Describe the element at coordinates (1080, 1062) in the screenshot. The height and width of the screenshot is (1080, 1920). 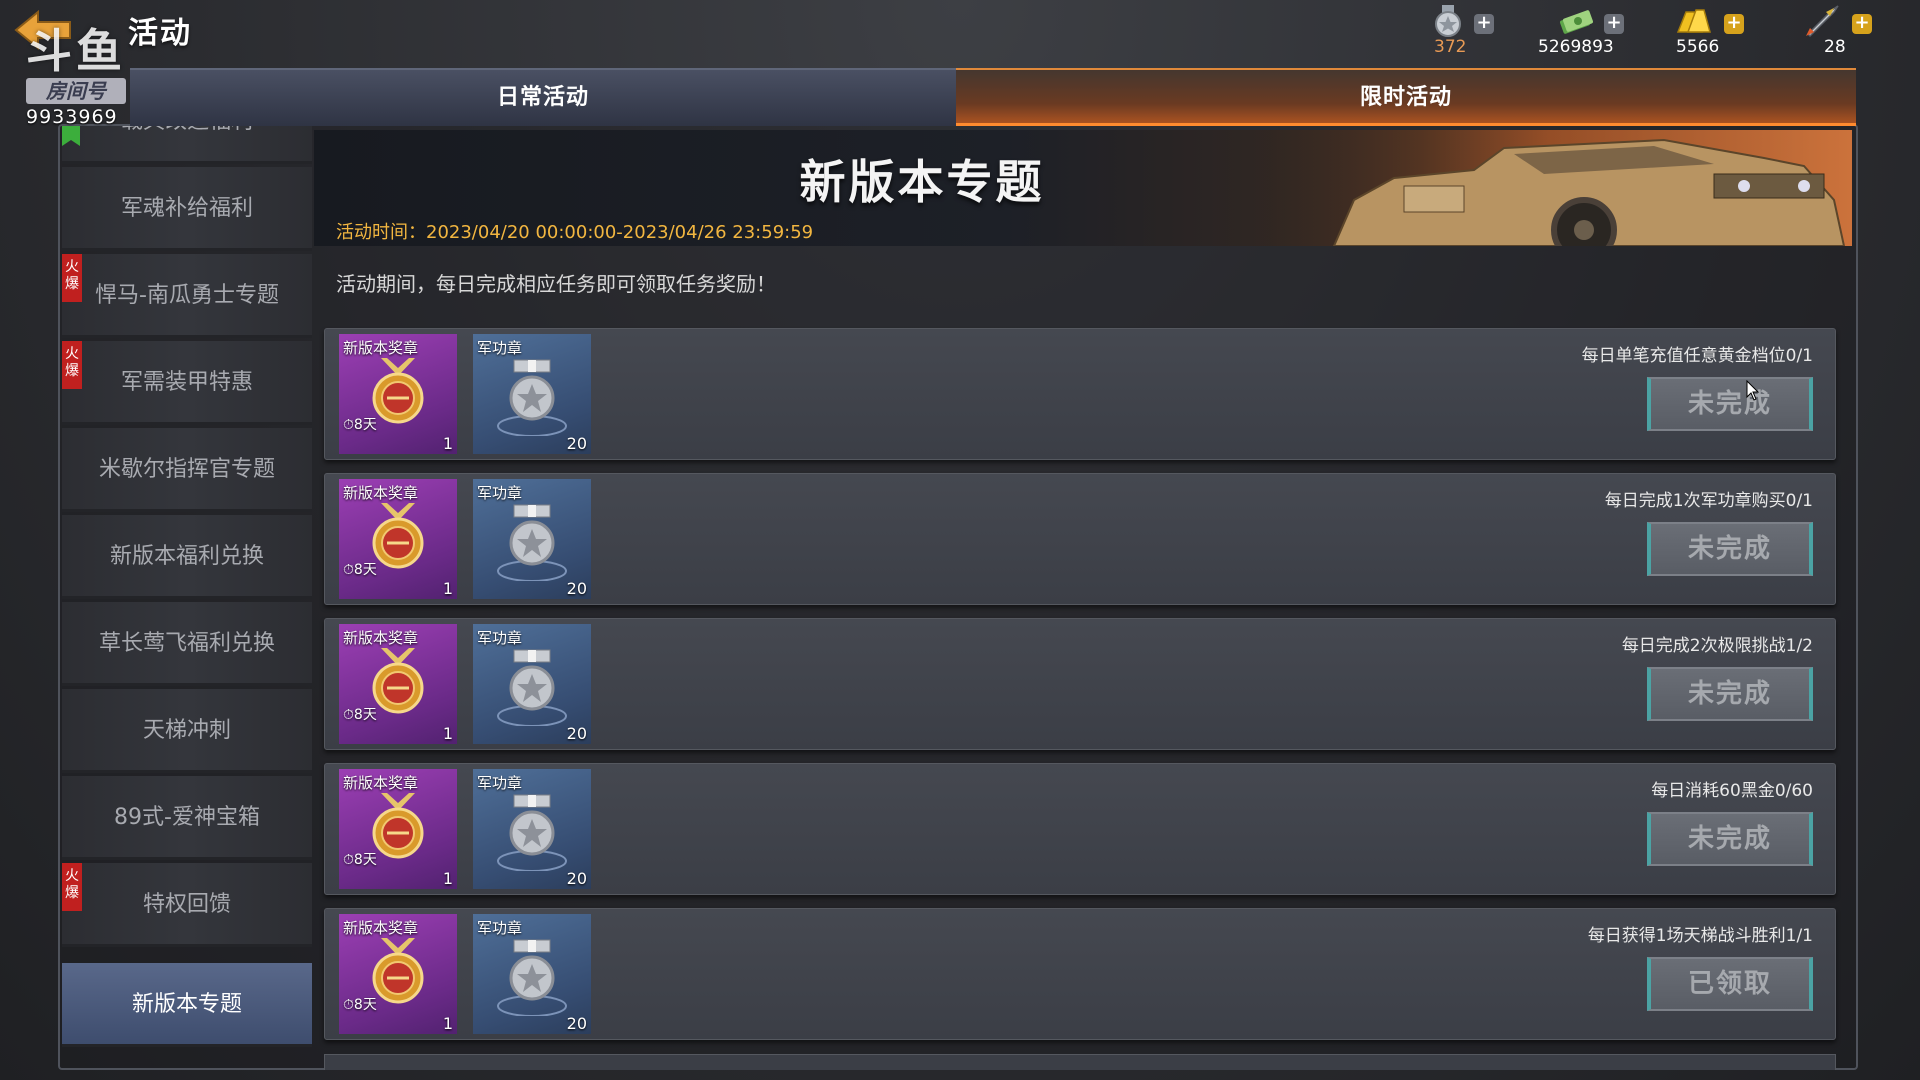
I see `task-row-partial` at that location.